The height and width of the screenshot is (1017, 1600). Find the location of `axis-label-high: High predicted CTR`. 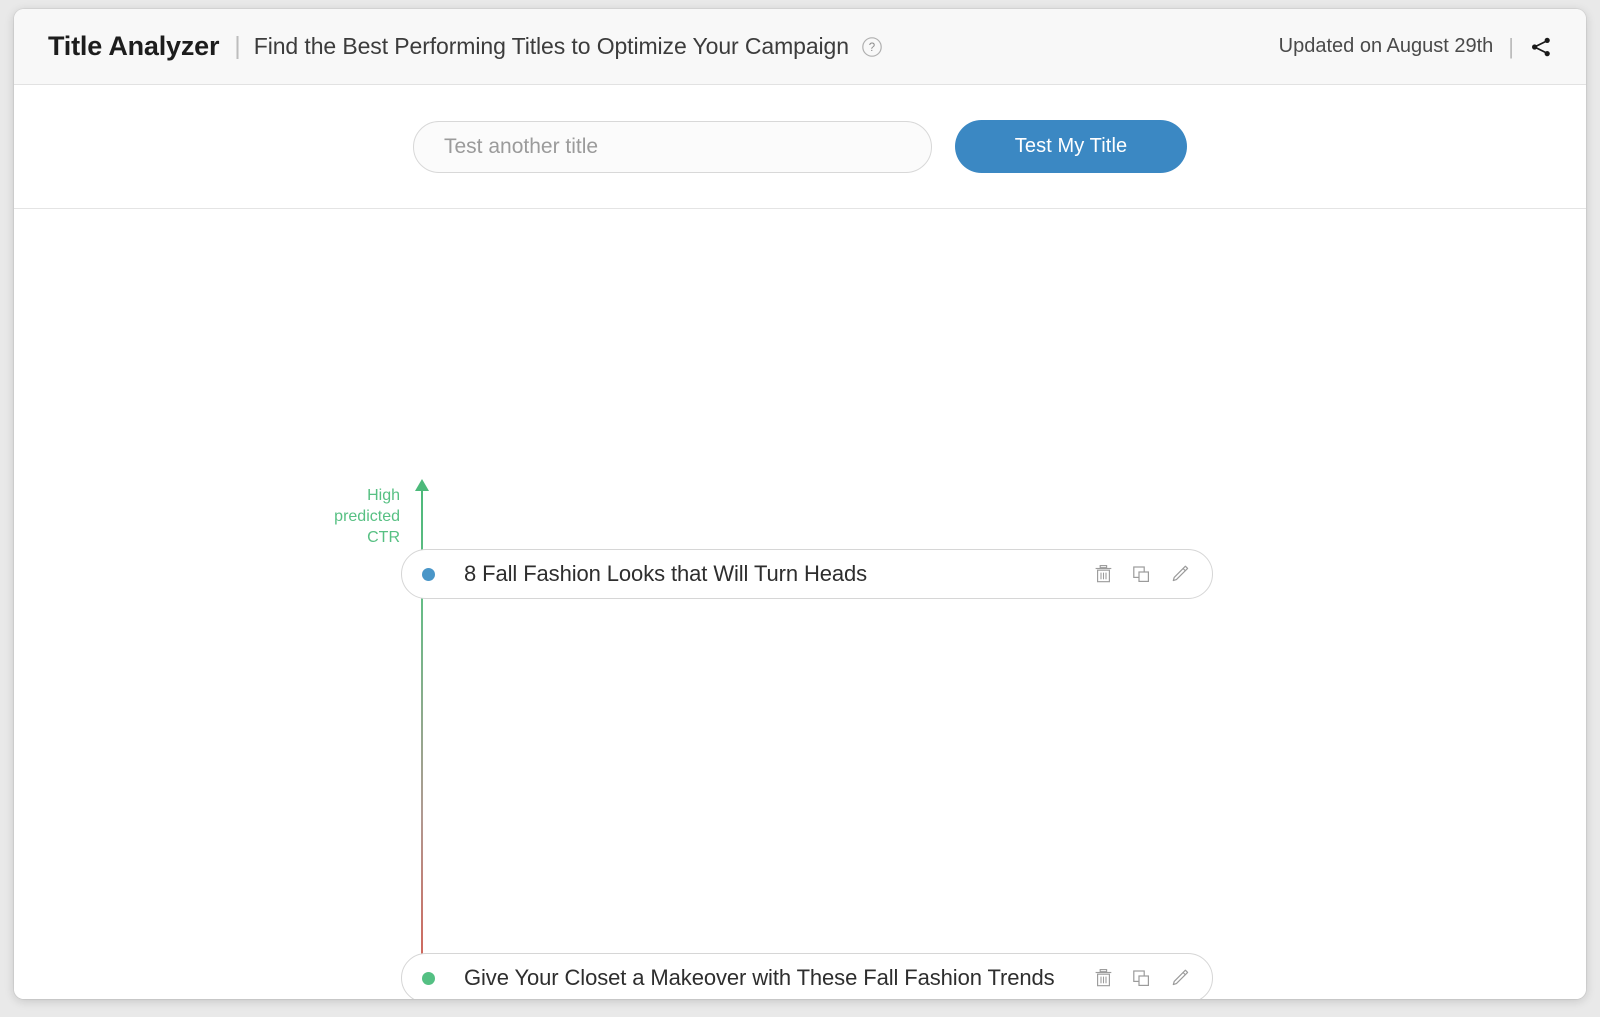

axis-label-high: High predicted CTR is located at coordinates (340, 516).